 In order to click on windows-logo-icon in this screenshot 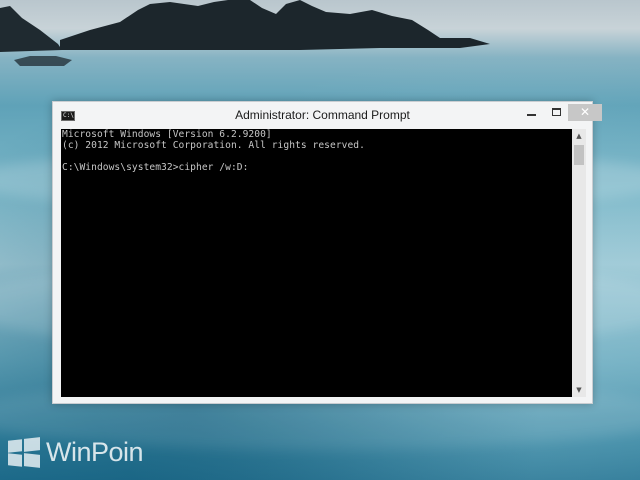, I will do `click(24, 452)`.